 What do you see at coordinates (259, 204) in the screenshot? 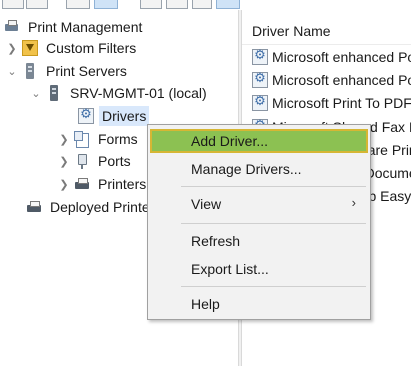
I see `menu-item-view: View ›` at bounding box center [259, 204].